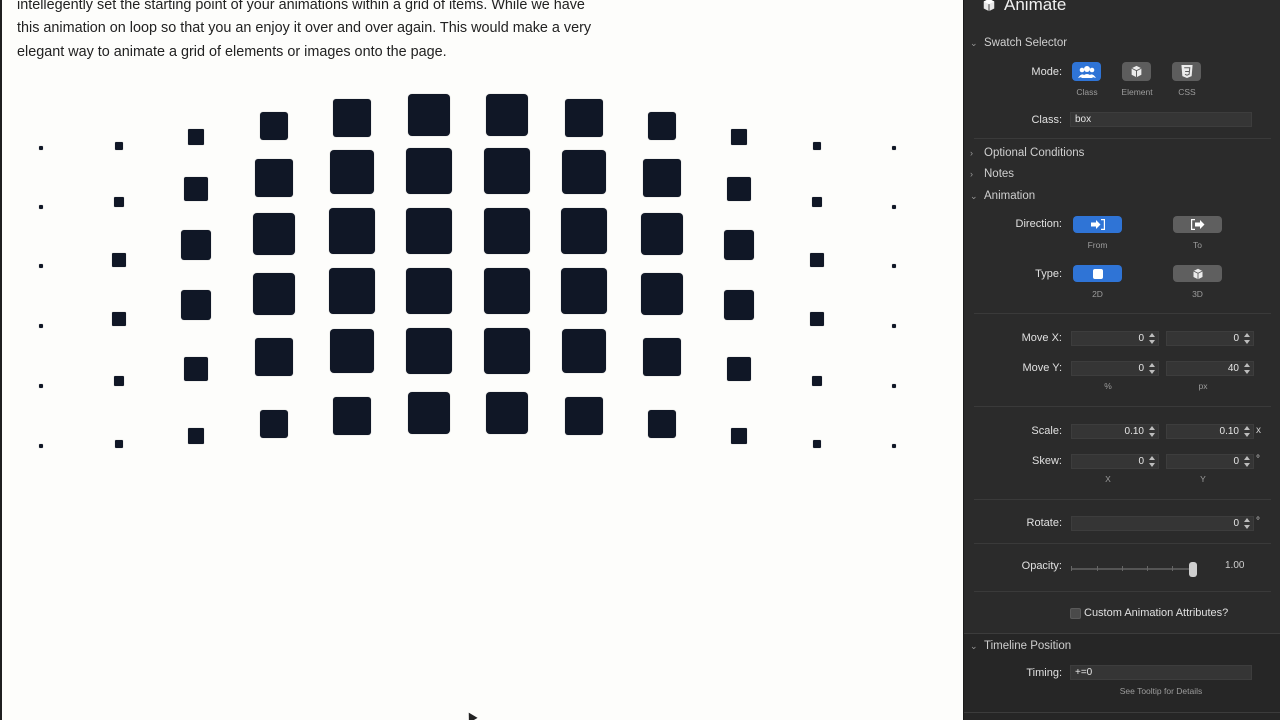  What do you see at coordinates (1135, 569) in the screenshot?
I see `opacity-slider` at bounding box center [1135, 569].